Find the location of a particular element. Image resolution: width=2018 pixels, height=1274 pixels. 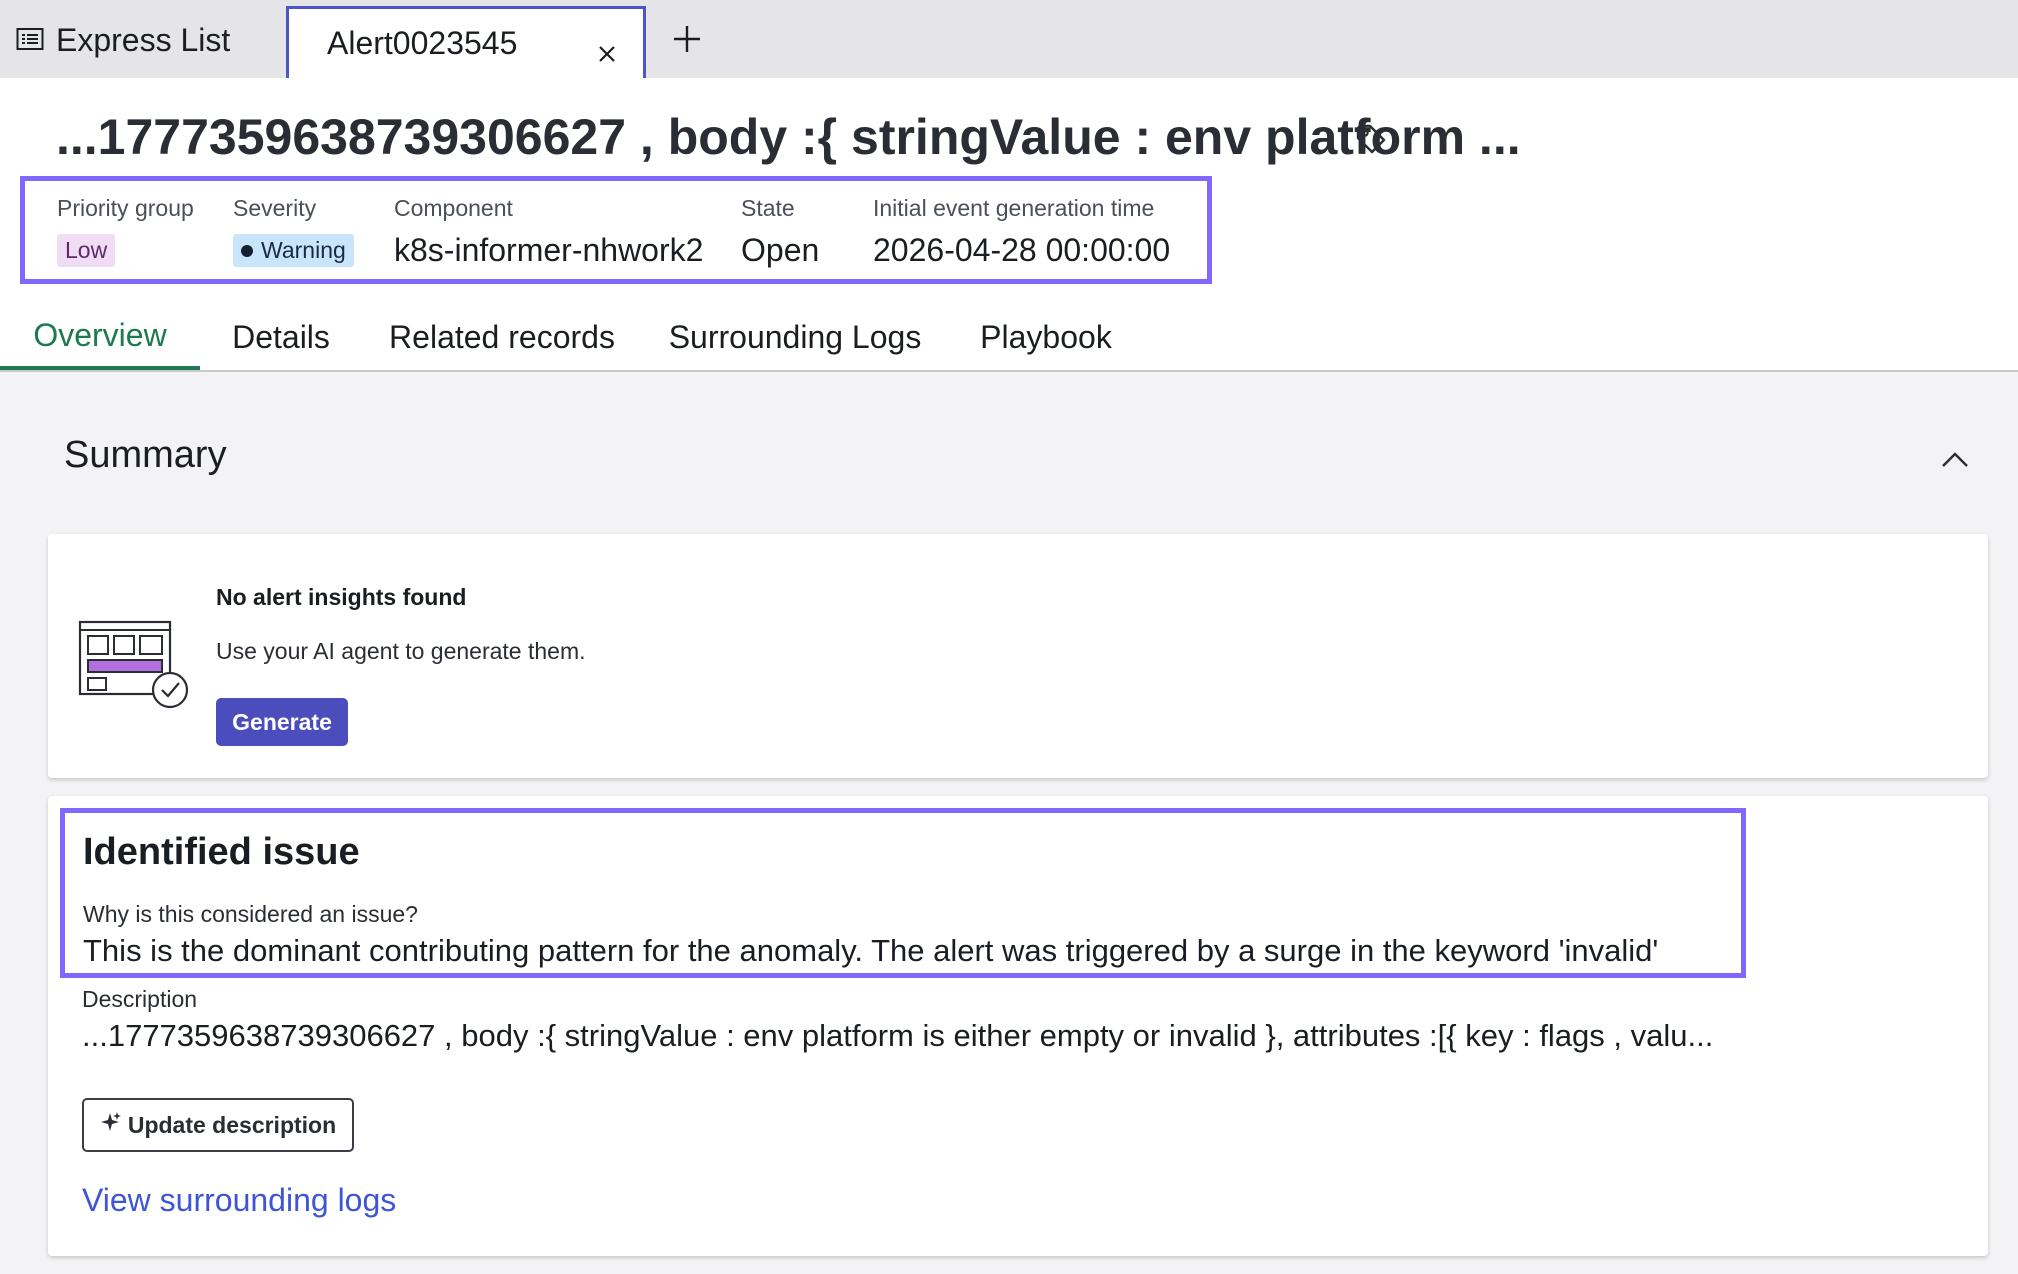

update-description-button: Update description is located at coordinates (218, 1125).